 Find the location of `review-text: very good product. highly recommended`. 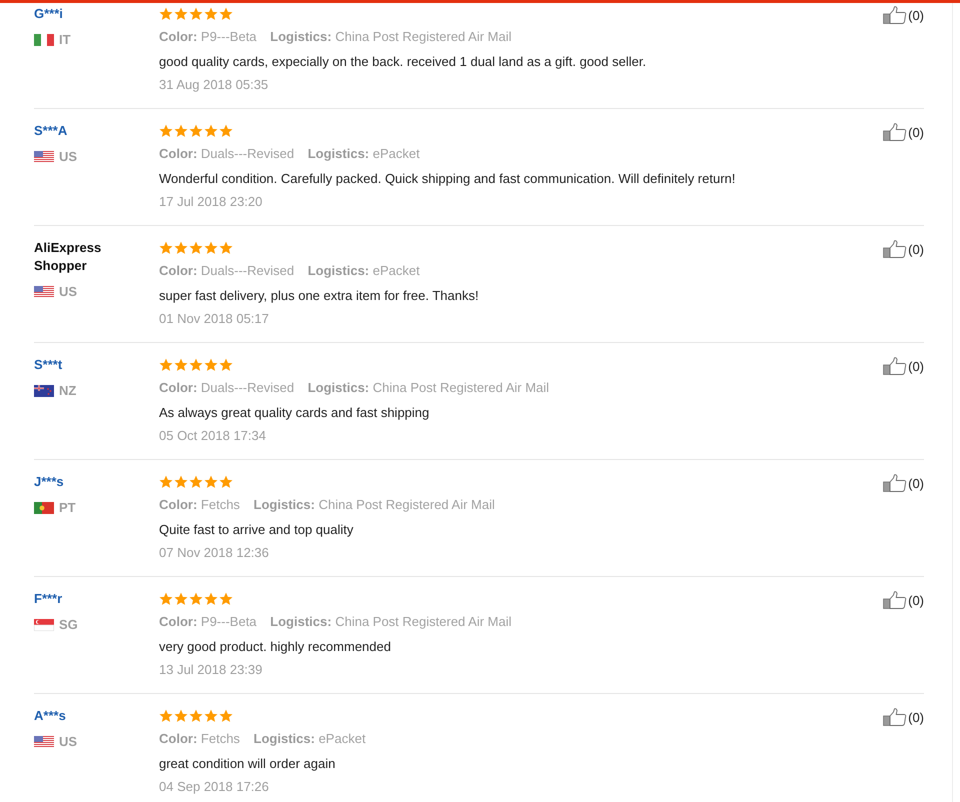

review-text: very good product. highly recommended is located at coordinates (275, 647).